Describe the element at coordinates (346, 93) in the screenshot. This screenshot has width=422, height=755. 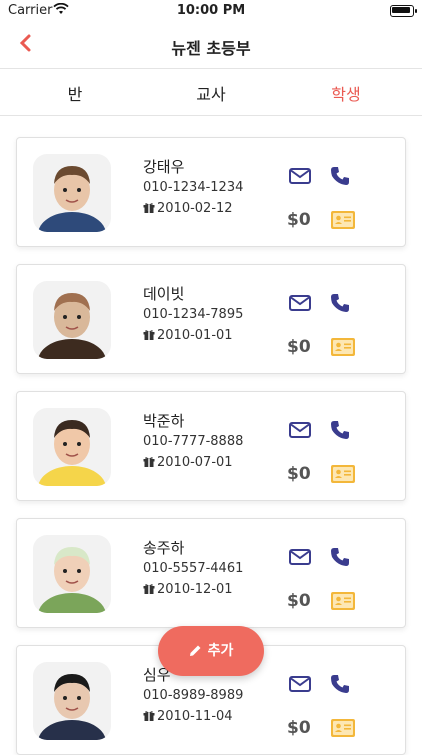
I see `tab-students: 학생` at that location.